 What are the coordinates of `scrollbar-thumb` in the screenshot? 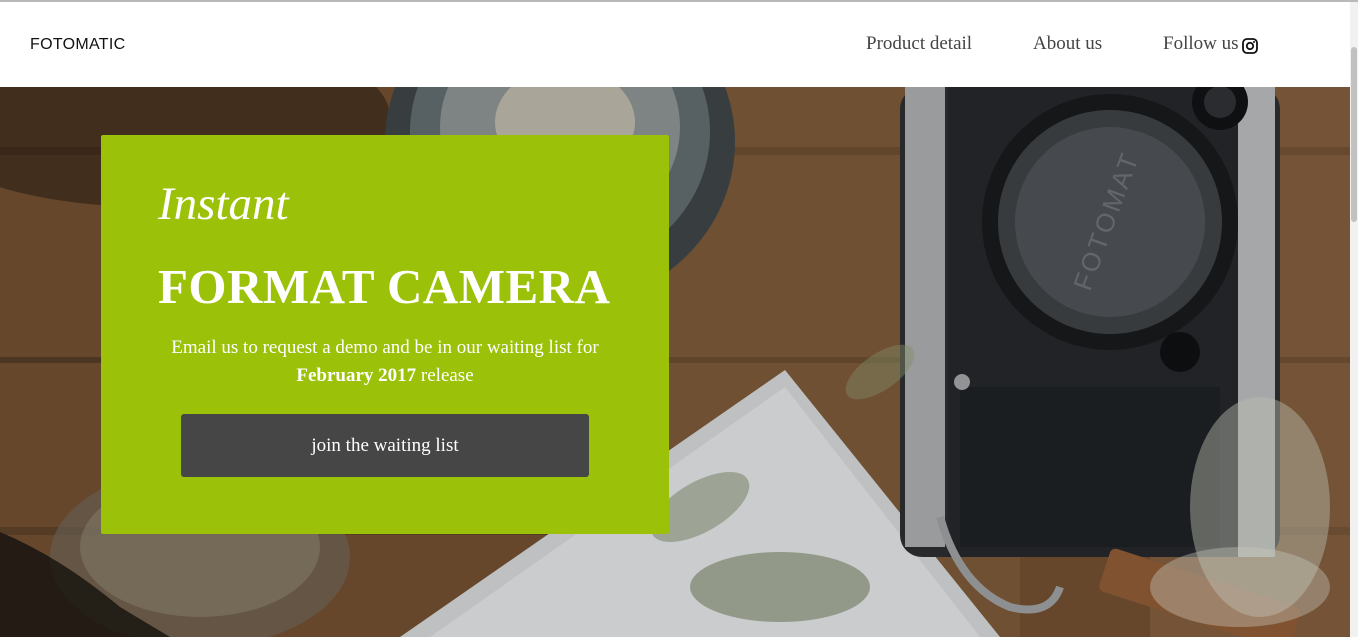 It's located at (1354, 134).